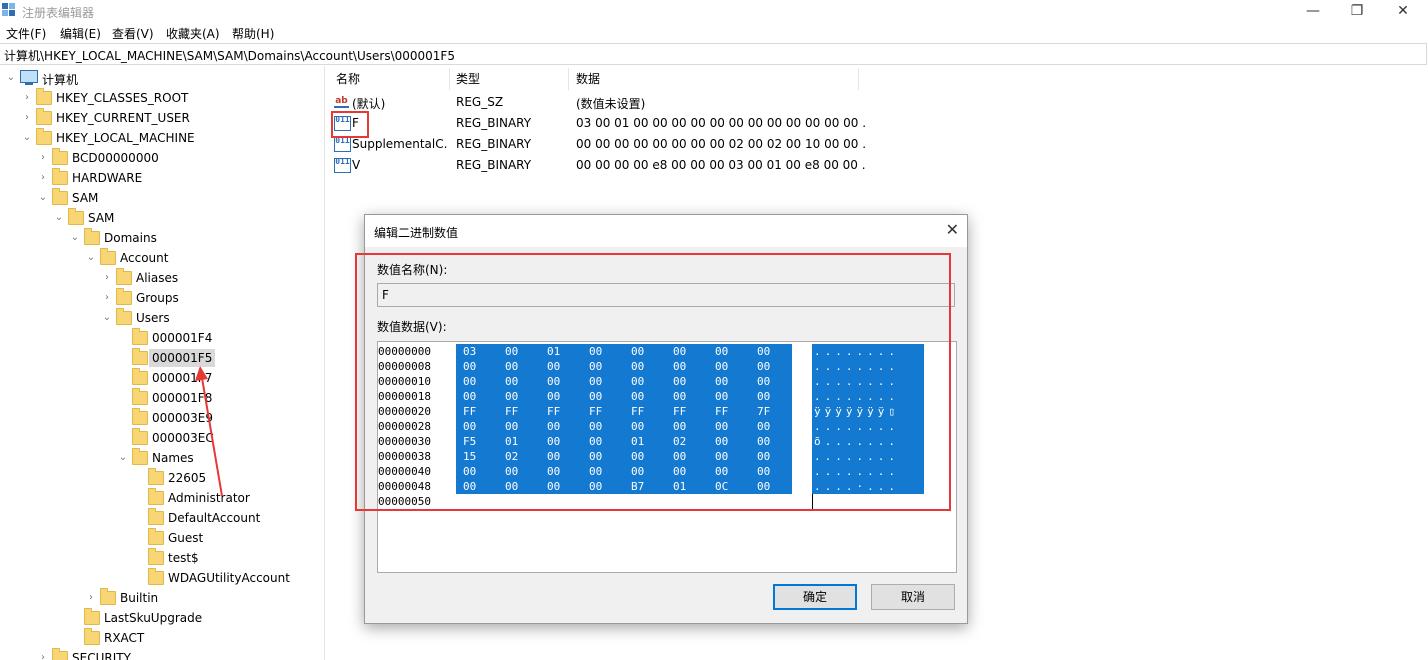 This screenshot has height=660, width=1428. I want to click on dialog-title-bar: 编辑二进制数值 ✕, so click(666, 231).